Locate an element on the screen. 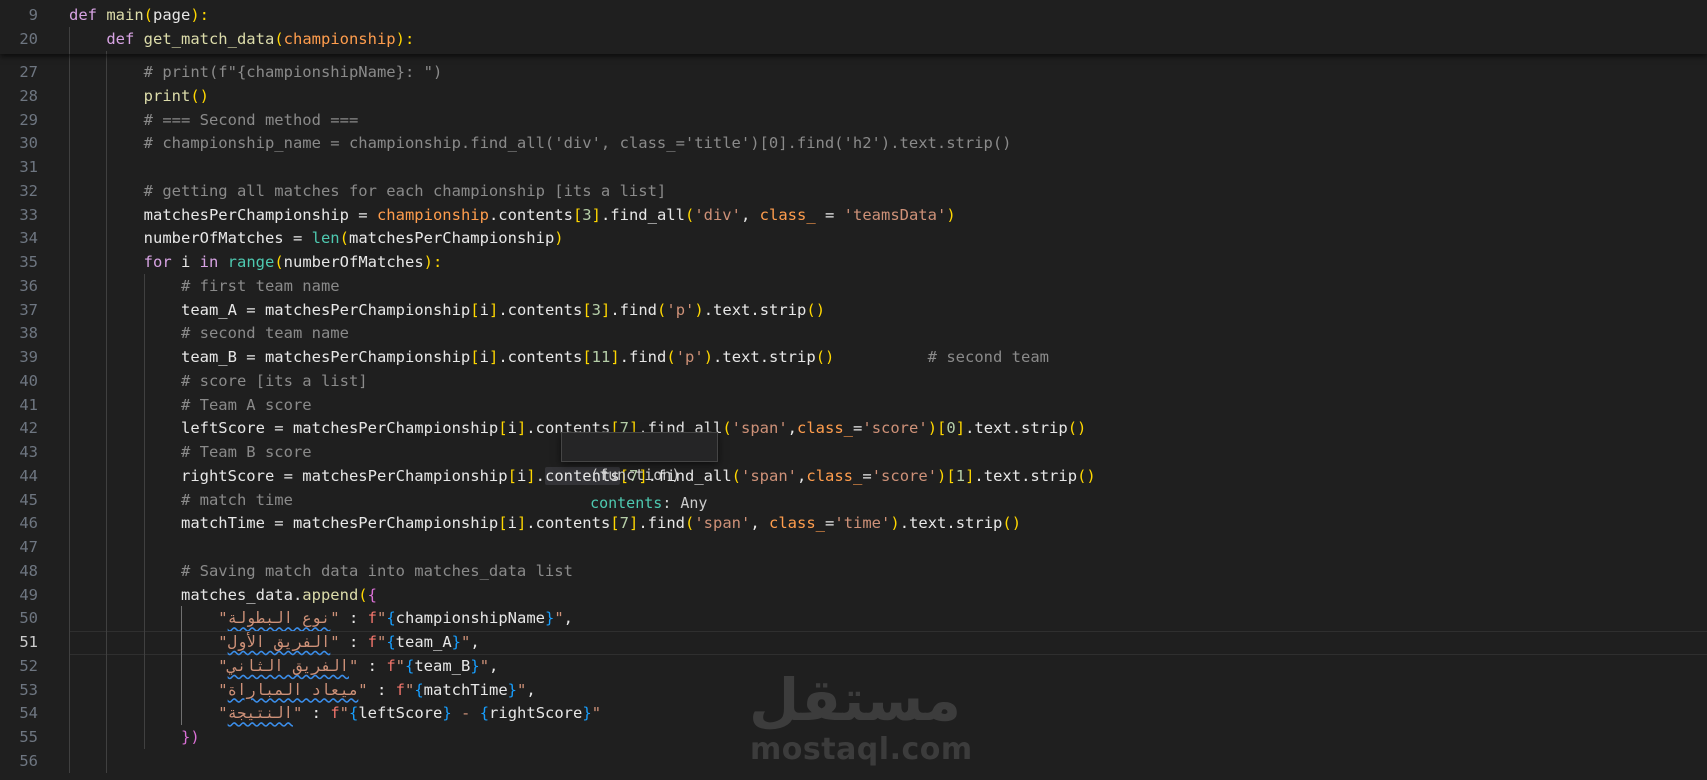 The height and width of the screenshot is (780, 1707). code-token: in is located at coordinates (213, 262).